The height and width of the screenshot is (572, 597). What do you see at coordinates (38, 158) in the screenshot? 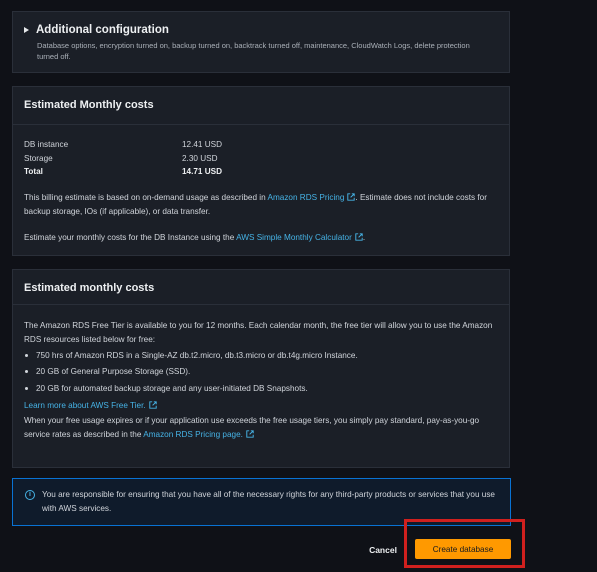
I see `cost-label-storage: Storage` at bounding box center [38, 158].